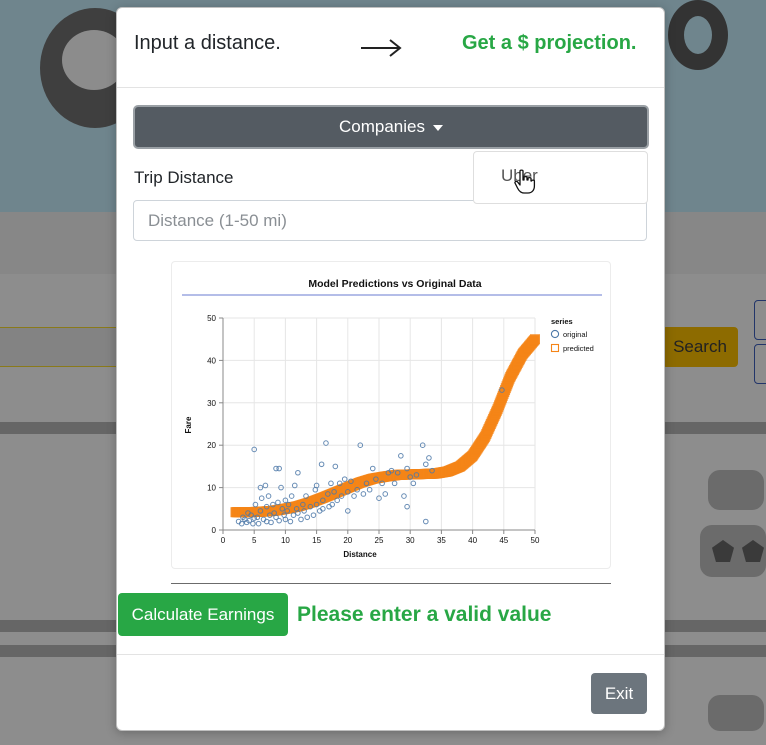  What do you see at coordinates (214, 530) in the screenshot?
I see `y-tick-label: 0` at bounding box center [214, 530].